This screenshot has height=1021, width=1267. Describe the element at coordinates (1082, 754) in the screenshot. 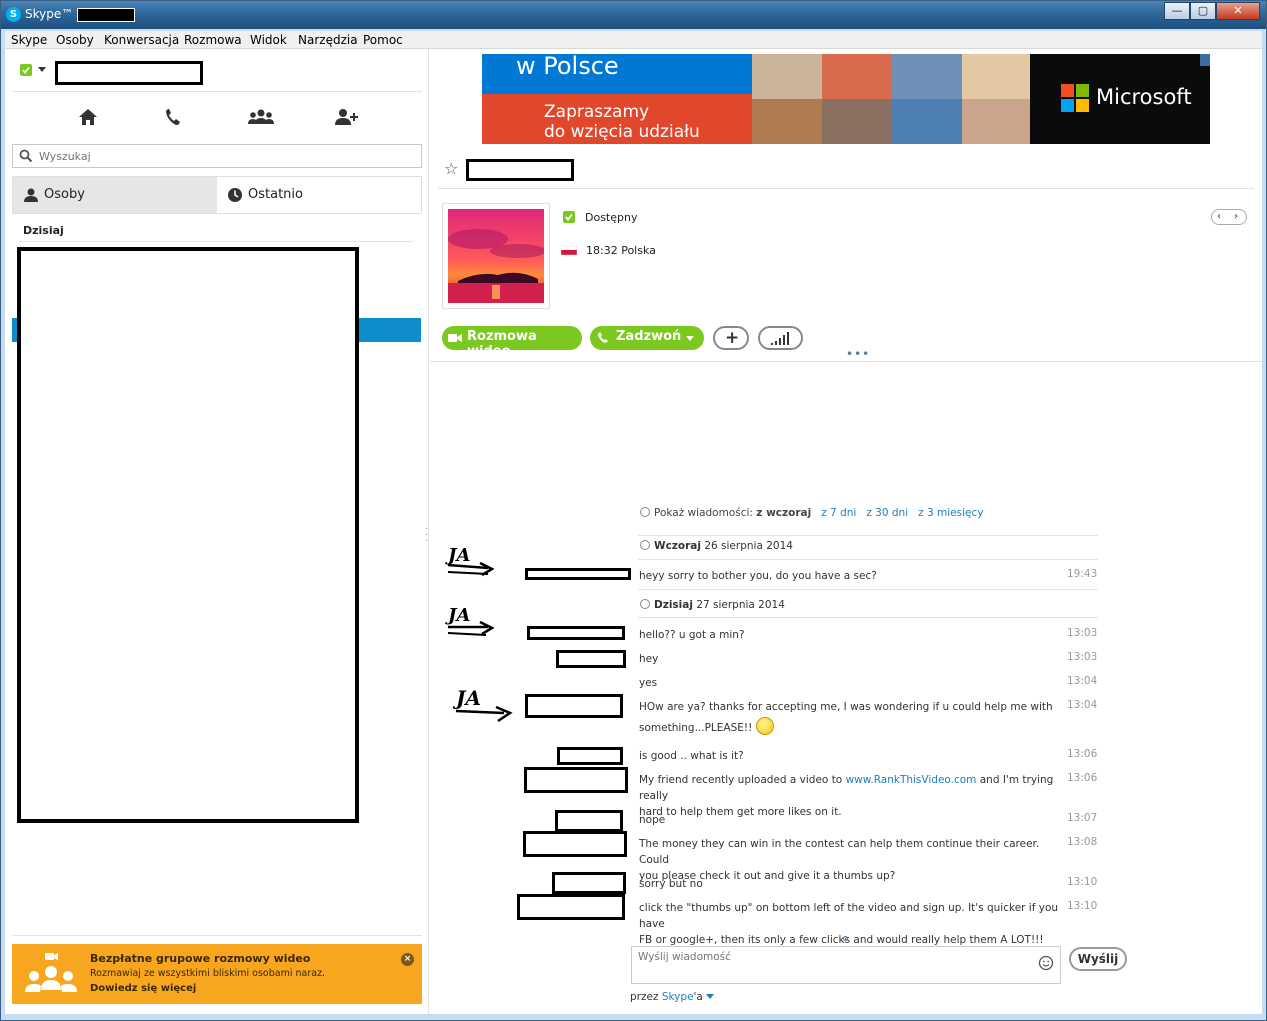

I see `message-time: 13:06` at that location.